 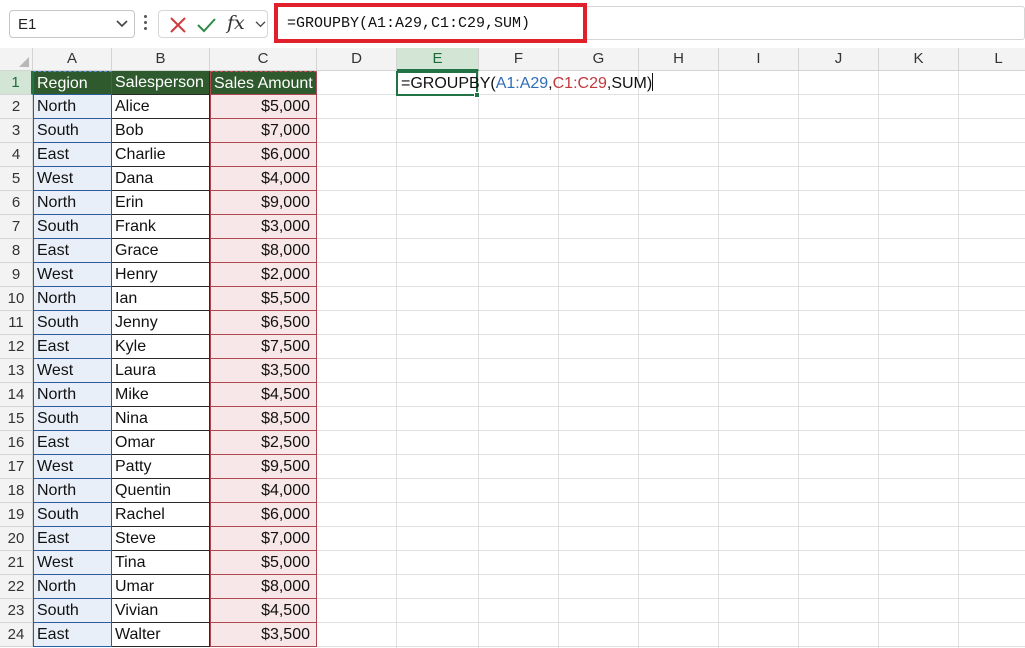 I want to click on cell-salesperson: Patty, so click(x=161, y=467).